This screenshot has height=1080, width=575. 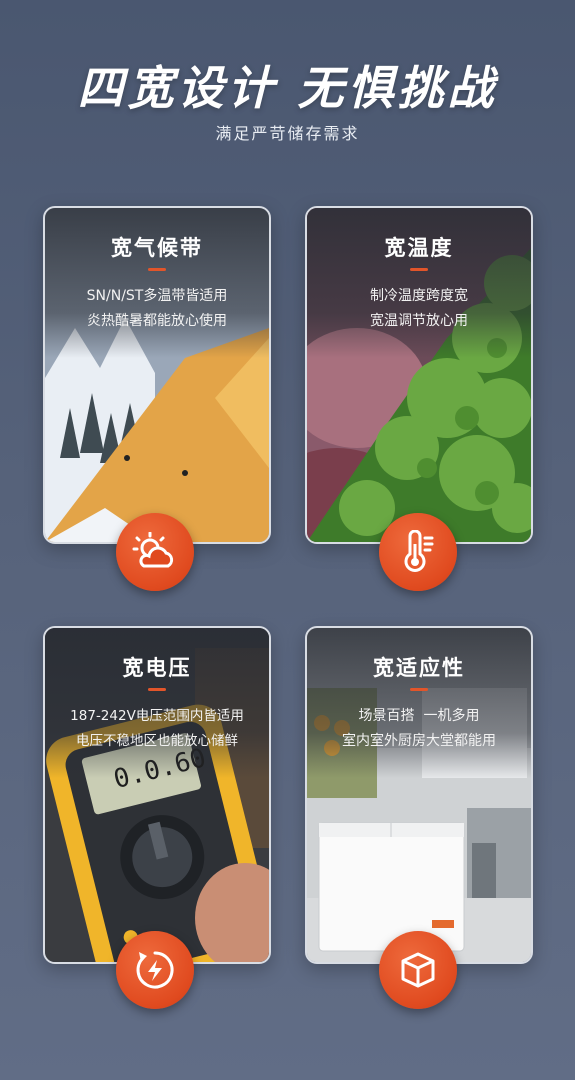 I want to click on card-description: 制冷温度跨度宽 宽温调节放心用, so click(x=419, y=309).